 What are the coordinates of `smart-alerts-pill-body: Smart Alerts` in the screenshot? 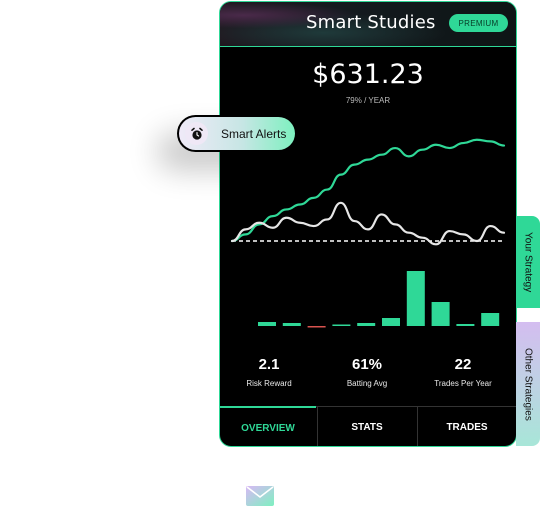 It's located at (237, 133).